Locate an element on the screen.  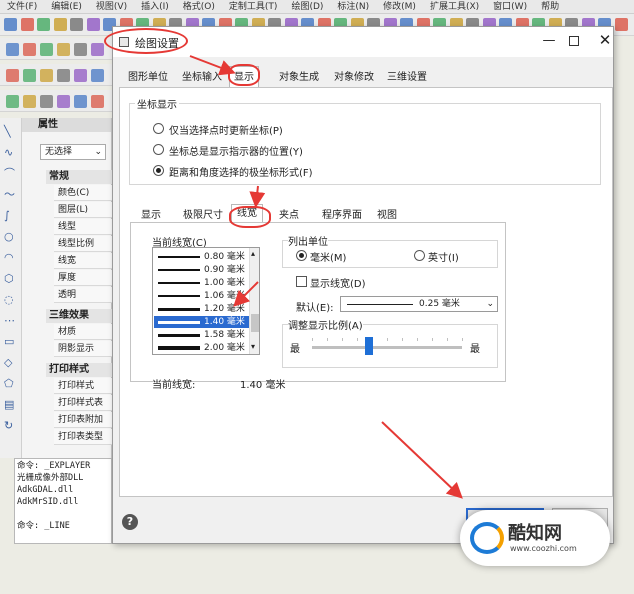
watermark-logo-icon is located at coordinates (487, 538).